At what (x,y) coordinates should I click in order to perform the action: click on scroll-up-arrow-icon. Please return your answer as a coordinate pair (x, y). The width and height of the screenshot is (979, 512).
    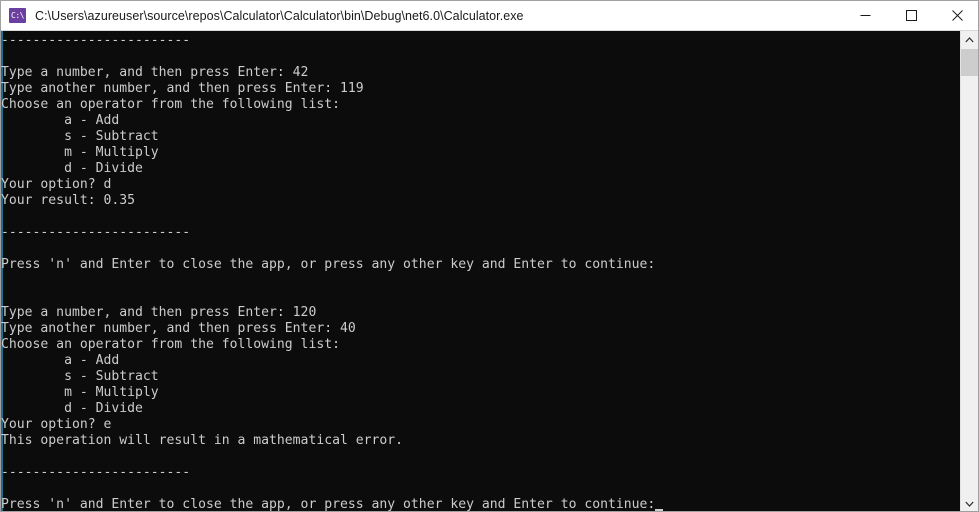
    Looking at the image, I should click on (969, 39).